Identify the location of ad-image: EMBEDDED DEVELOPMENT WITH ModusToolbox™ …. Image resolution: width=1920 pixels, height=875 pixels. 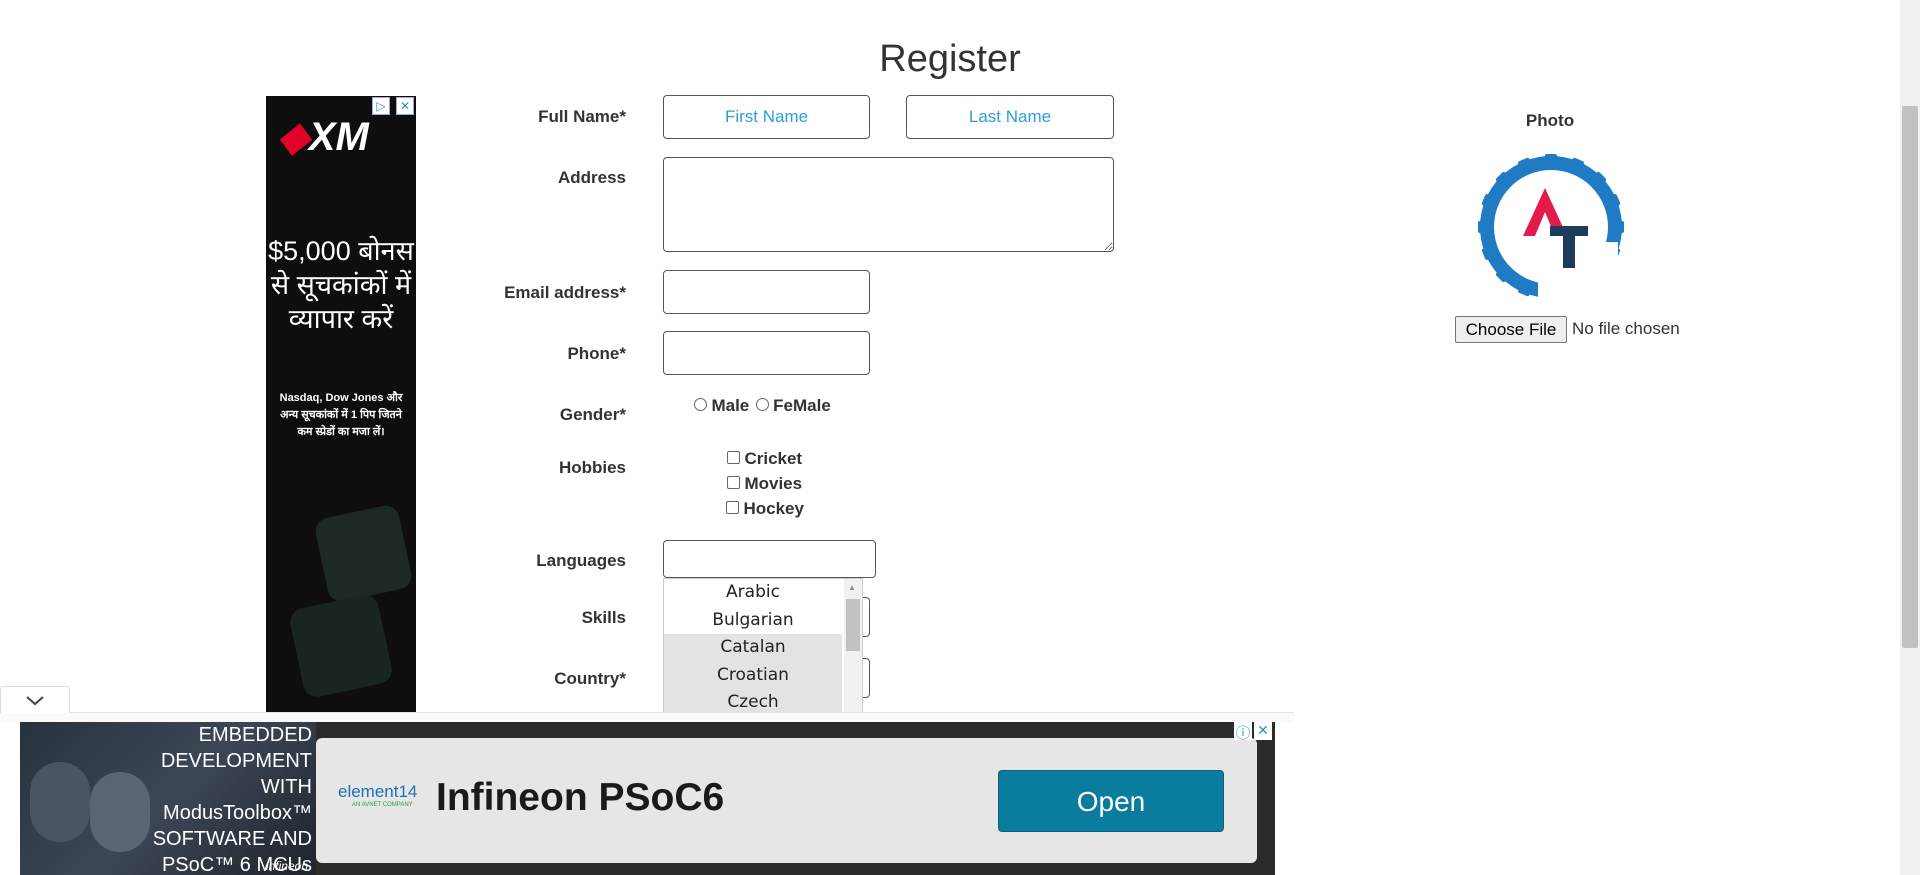
(168, 798).